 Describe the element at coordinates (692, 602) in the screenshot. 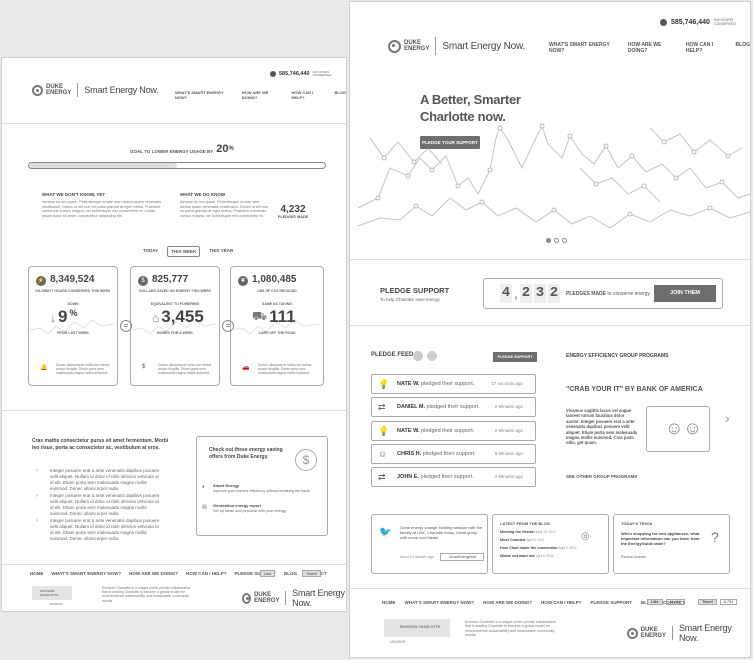

I see `social-buttons: Like 26,355 Tweet 6,754` at that location.